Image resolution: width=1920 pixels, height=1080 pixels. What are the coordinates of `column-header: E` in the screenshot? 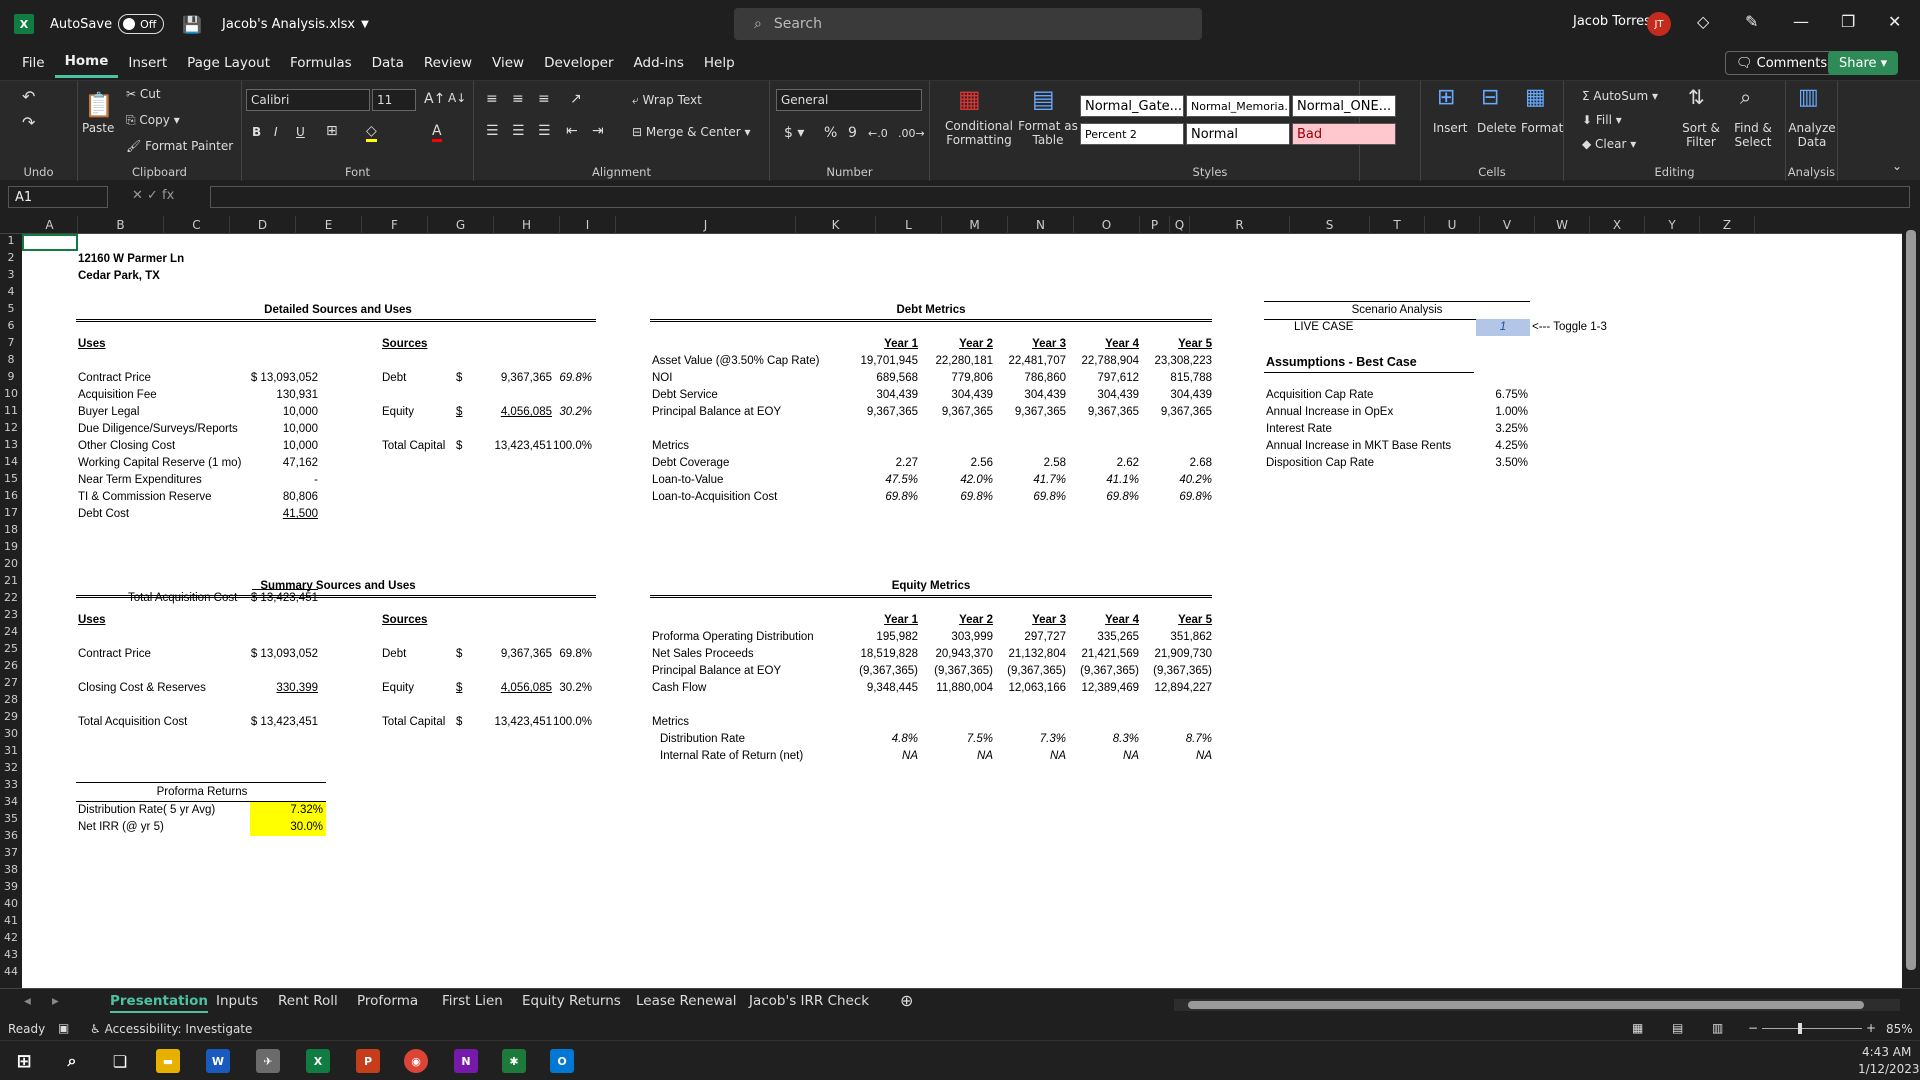 It's located at (329, 225).